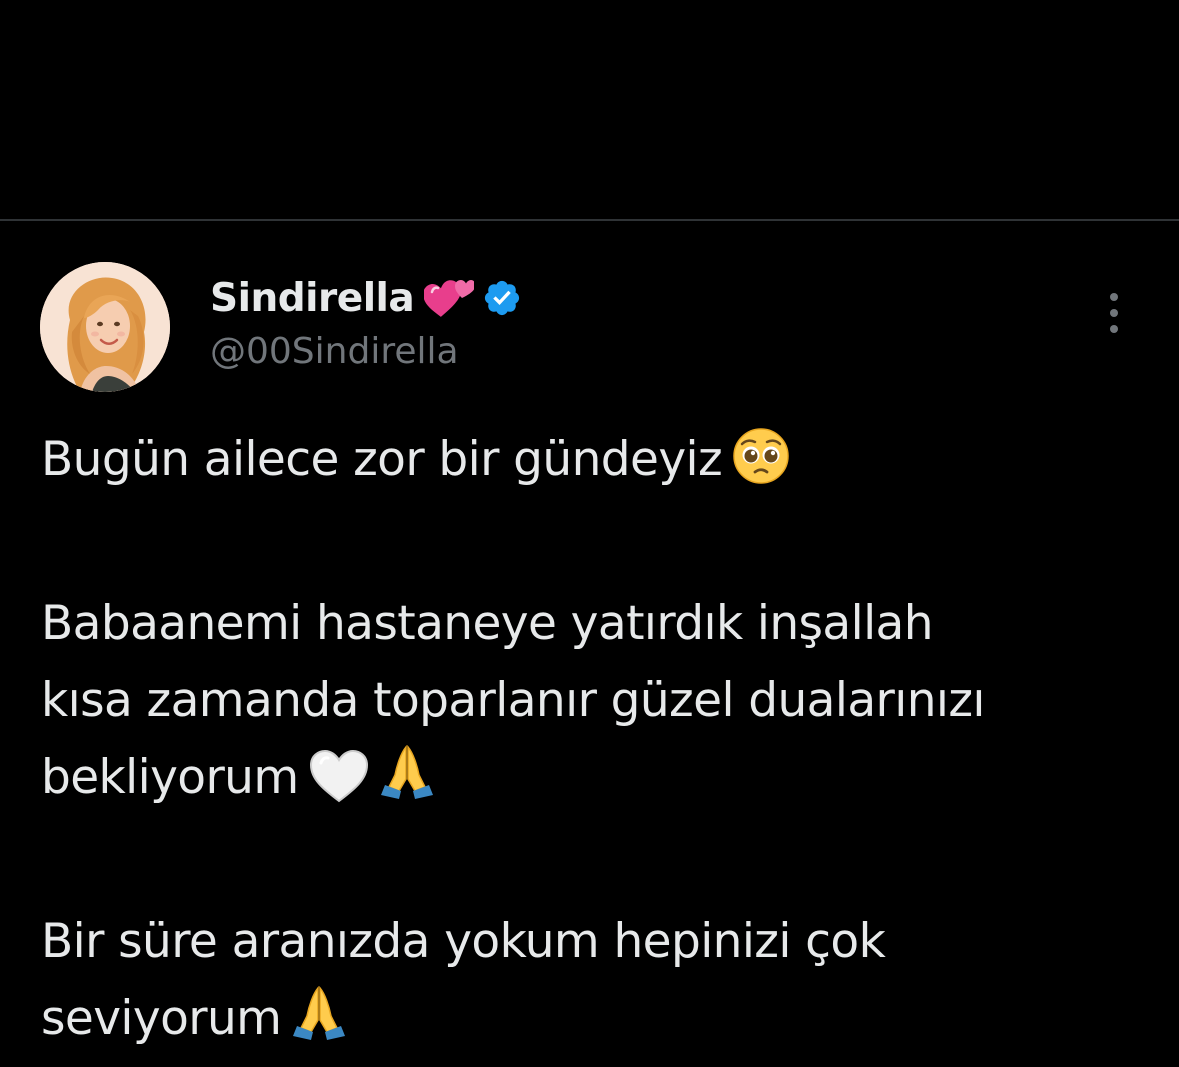 The height and width of the screenshot is (1067, 1179). What do you see at coordinates (487, 623) in the screenshot?
I see `tweet-line: Babaanemi hastaneye yatırdık inşallah` at bounding box center [487, 623].